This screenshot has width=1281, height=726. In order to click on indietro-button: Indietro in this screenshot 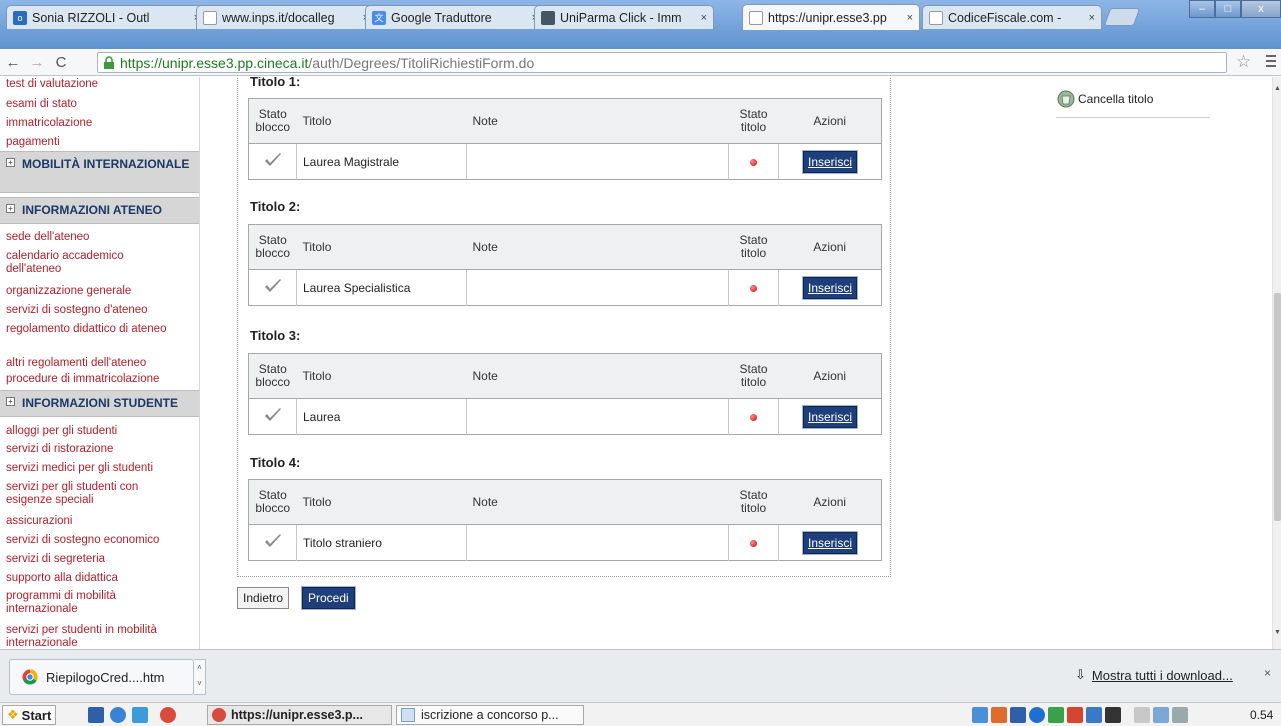, I will do `click(263, 598)`.